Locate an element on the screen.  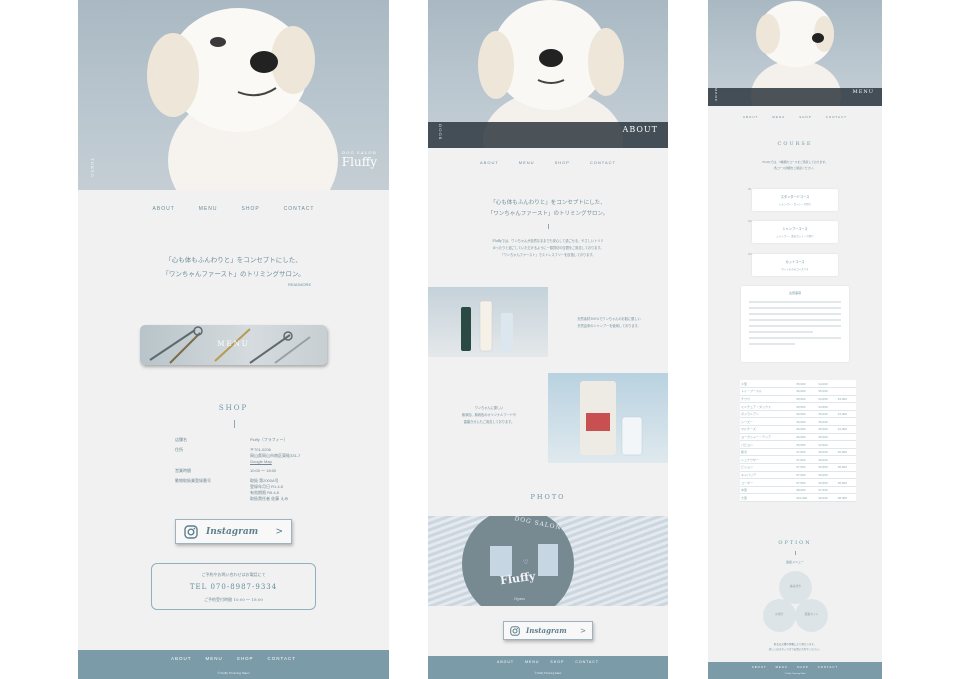
table-cell-breed: パピヨン is located at coordinates (768, 444).